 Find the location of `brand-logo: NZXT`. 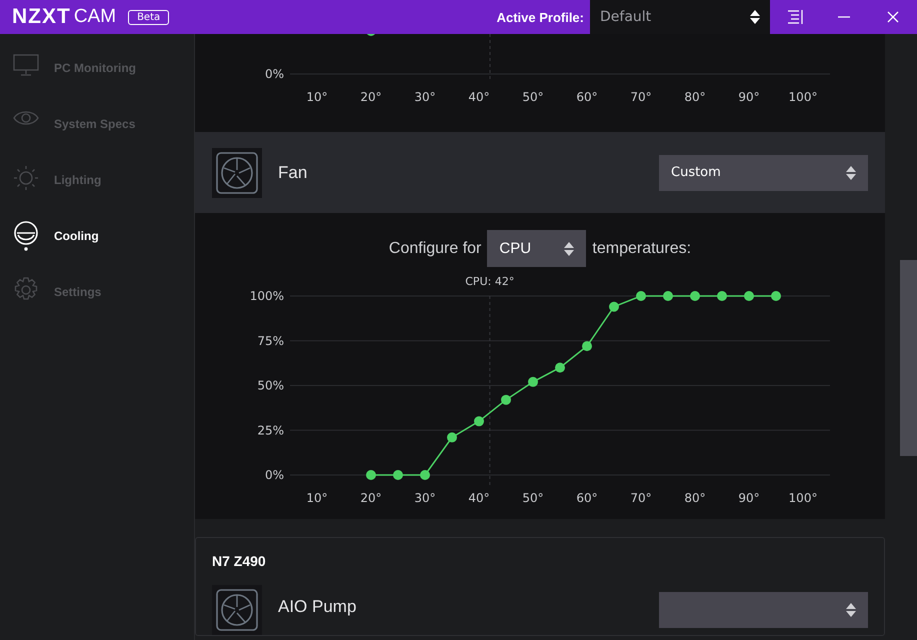

brand-logo: NZXT is located at coordinates (41, 17).